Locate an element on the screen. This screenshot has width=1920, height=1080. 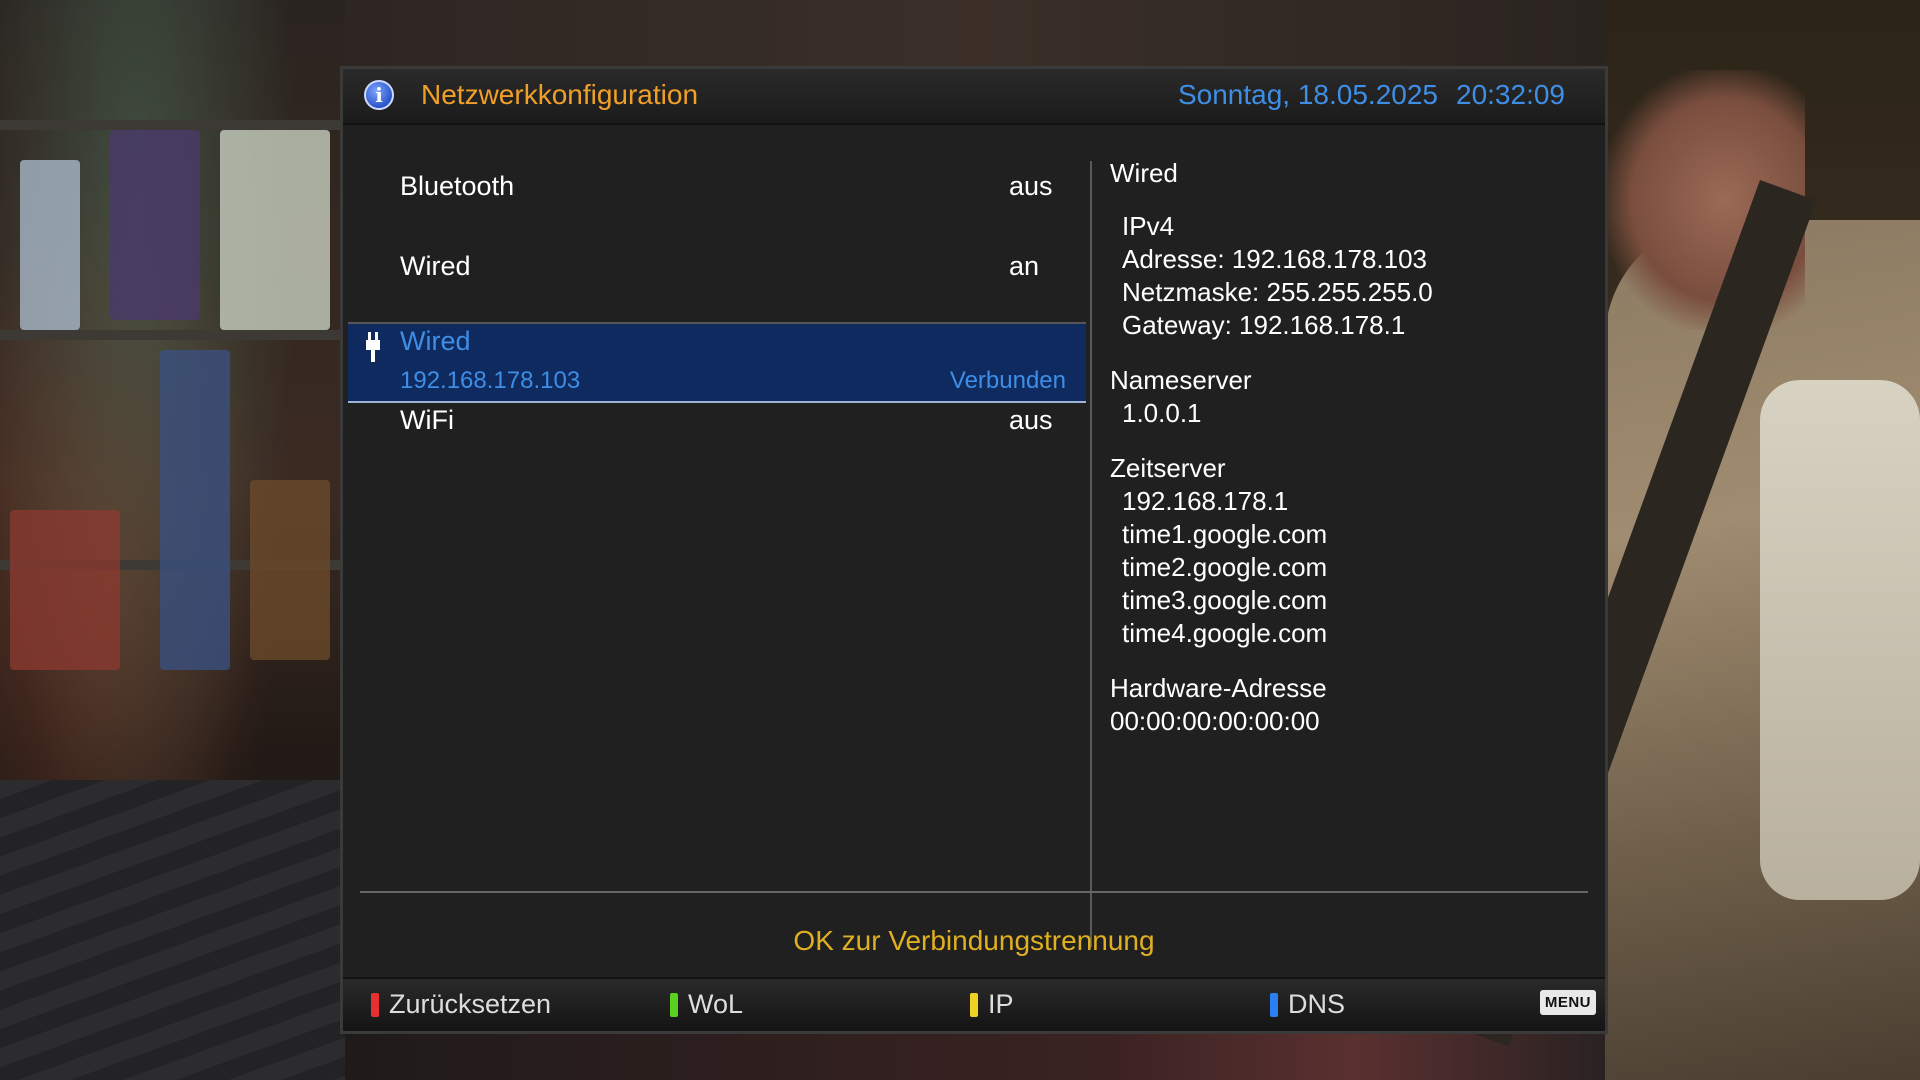
menu-key: MENU is located at coordinates (1567, 1002).